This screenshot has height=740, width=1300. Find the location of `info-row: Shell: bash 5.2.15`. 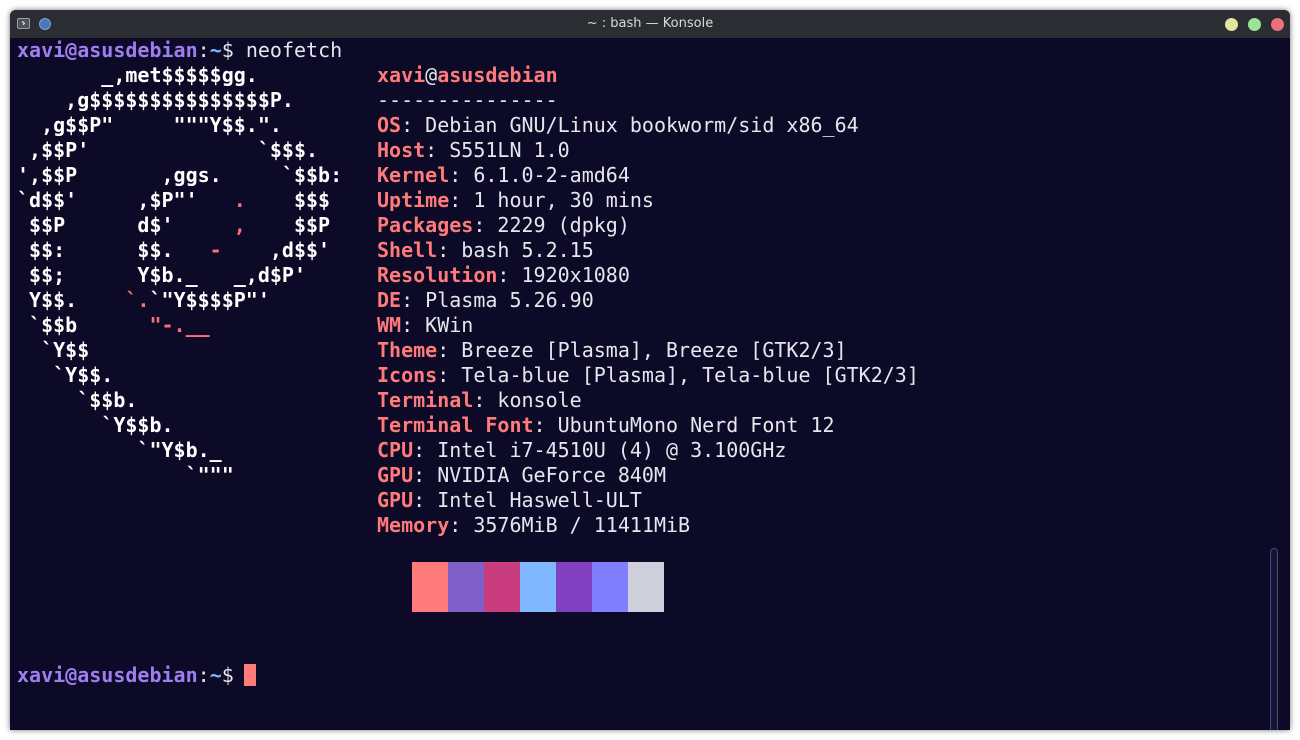

info-row: Shell: bash 5.2.15 is located at coordinates (485, 250).